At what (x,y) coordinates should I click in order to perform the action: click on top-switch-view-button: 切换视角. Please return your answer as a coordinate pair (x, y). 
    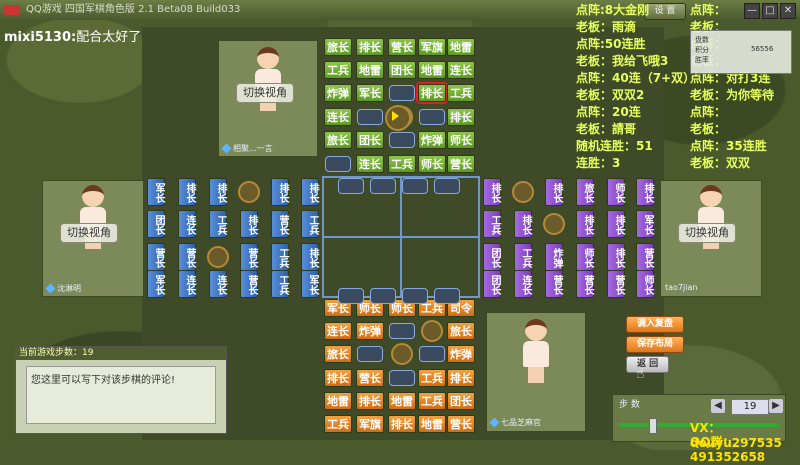
    Looking at the image, I should click on (265, 93).